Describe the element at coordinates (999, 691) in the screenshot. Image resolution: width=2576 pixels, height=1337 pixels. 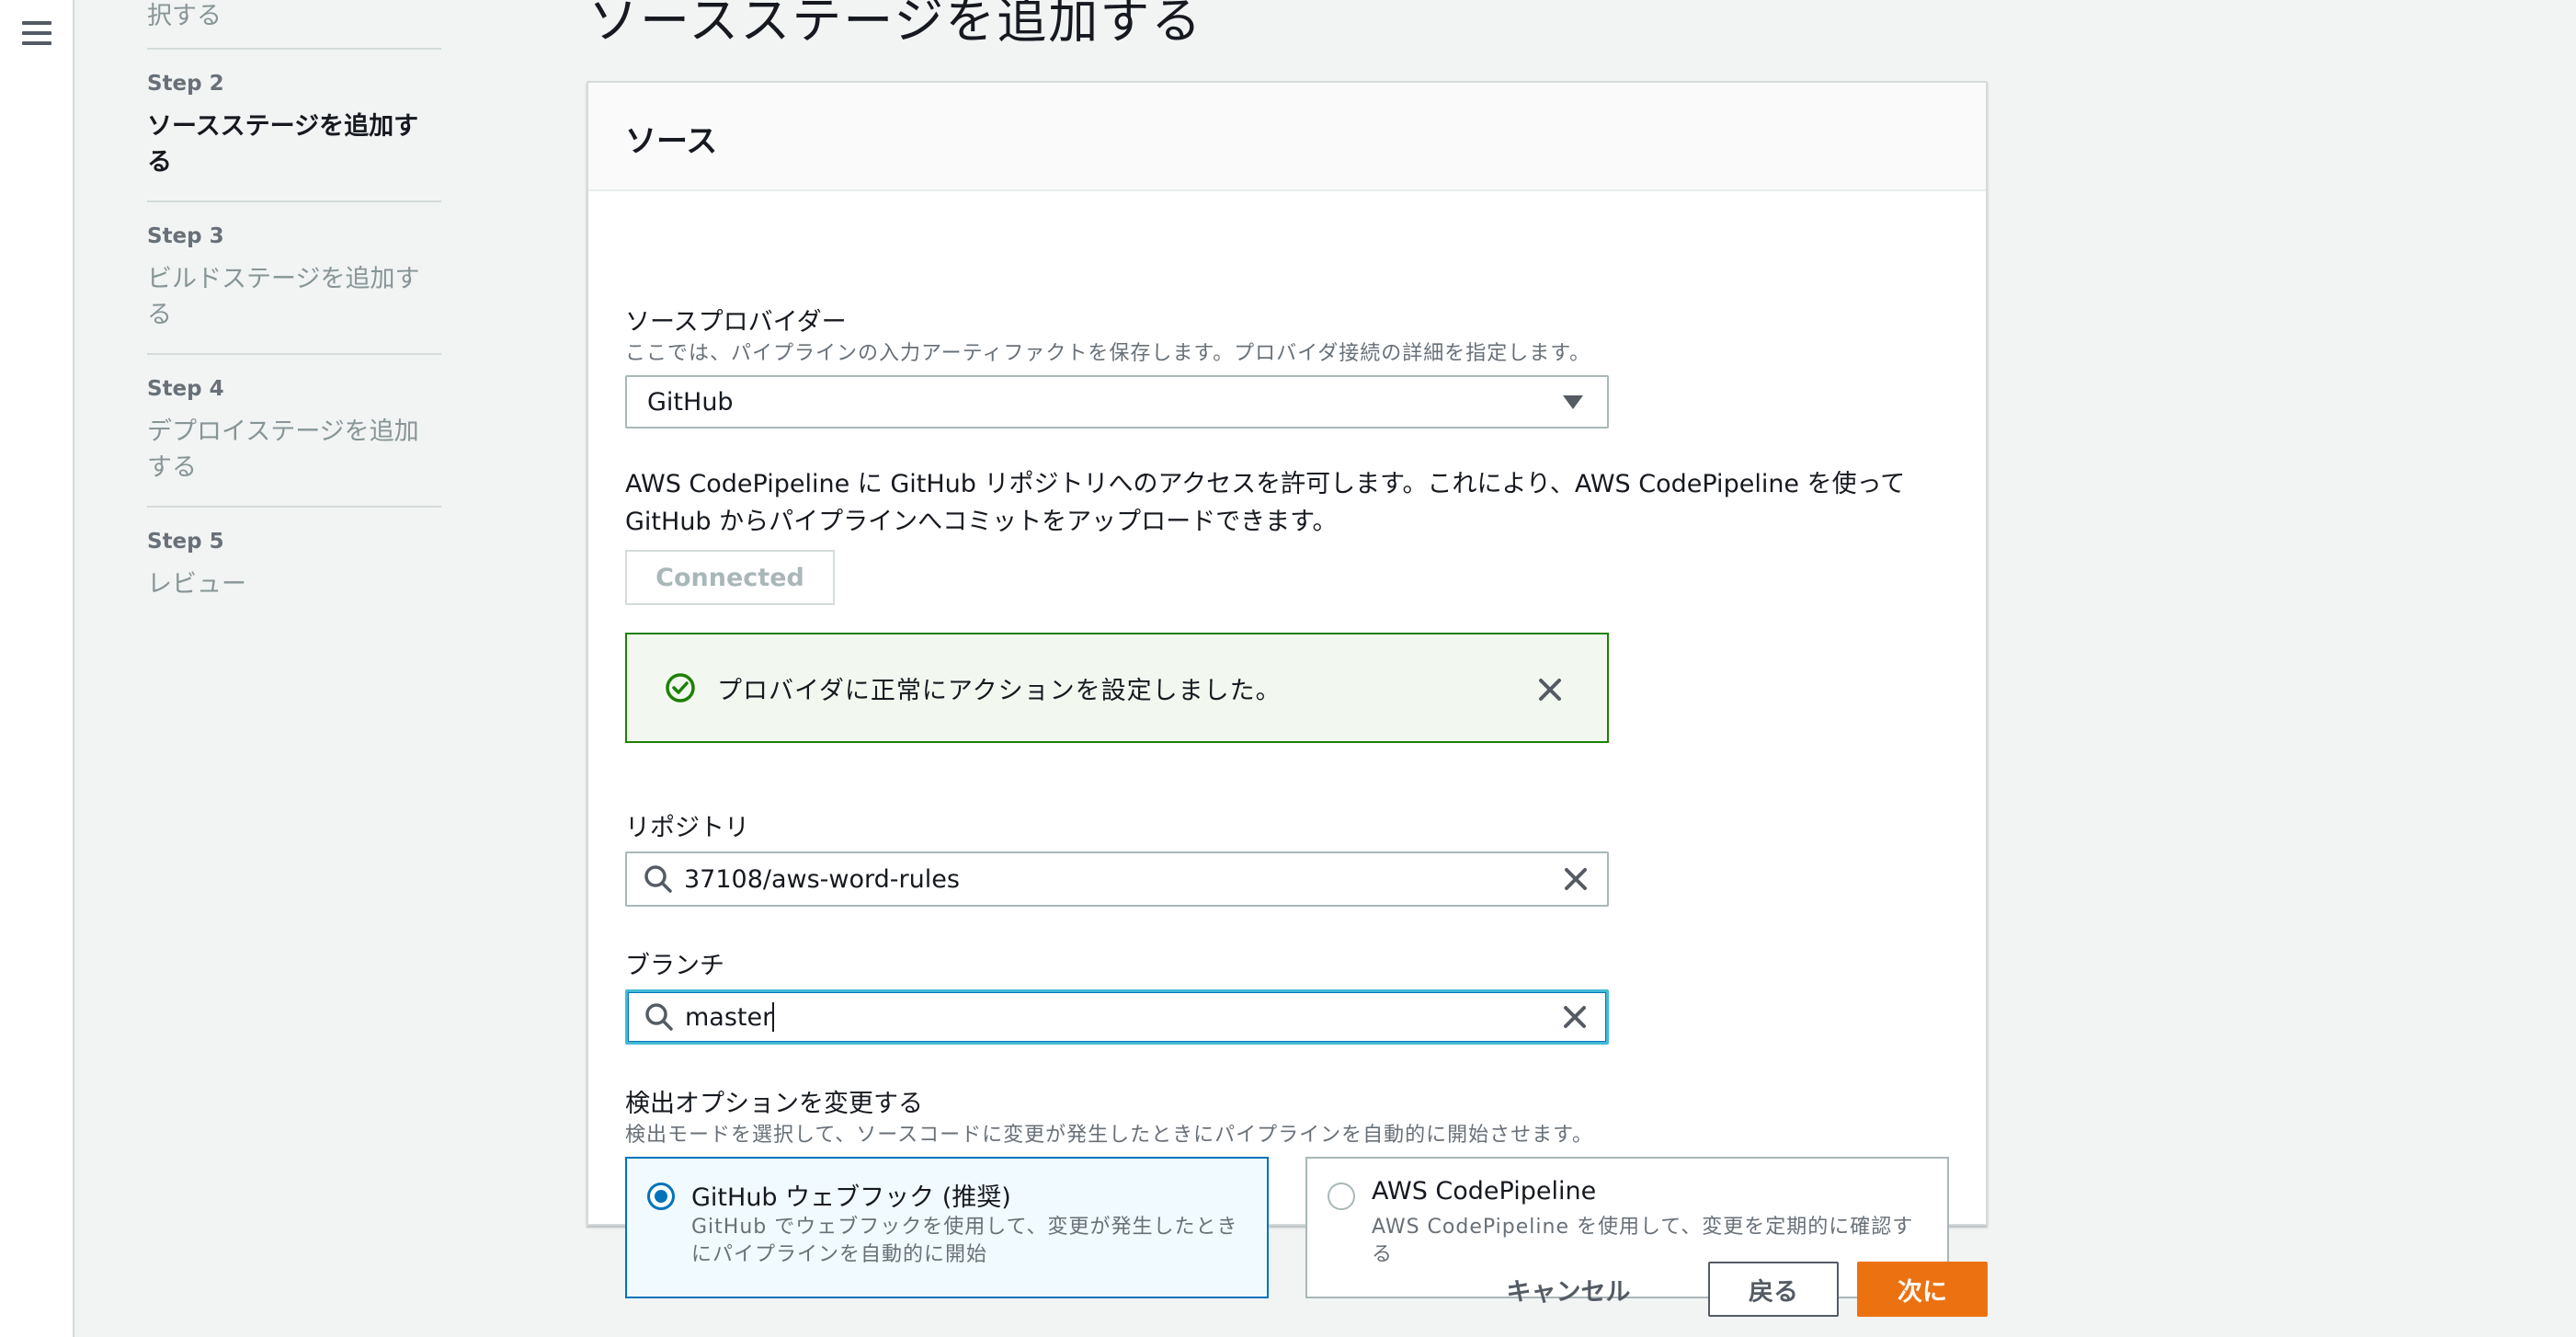
I see `flash-message: プロバイダに正常にアクションを設定しました。` at that location.